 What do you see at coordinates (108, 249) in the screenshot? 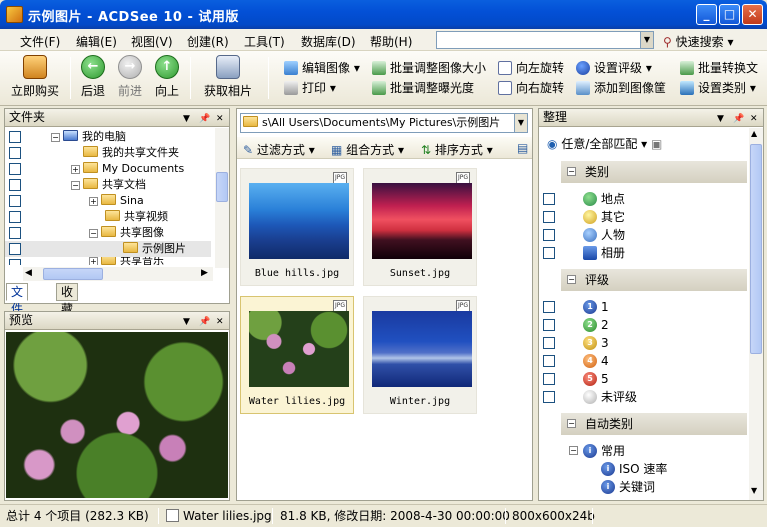
I see `tree-item-sample-pictures: 示例图片` at bounding box center [108, 249].